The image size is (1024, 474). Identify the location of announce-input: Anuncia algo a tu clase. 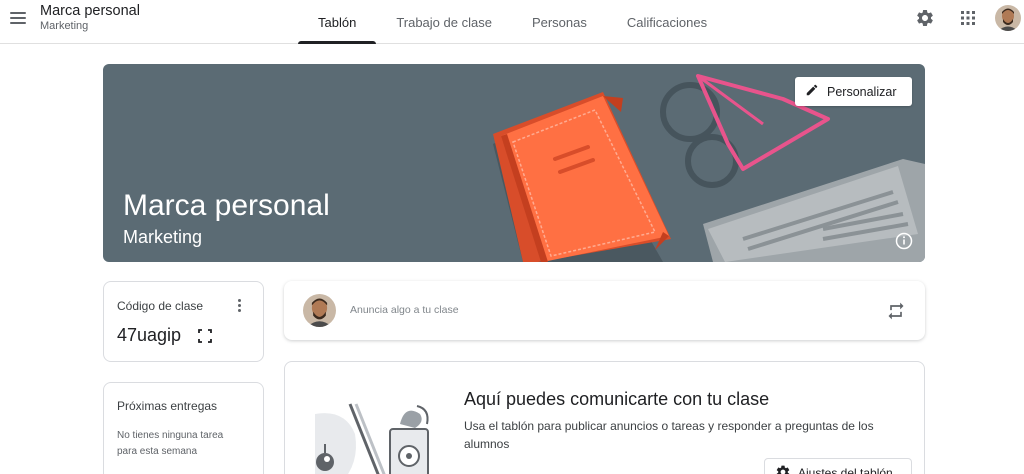
(404, 310).